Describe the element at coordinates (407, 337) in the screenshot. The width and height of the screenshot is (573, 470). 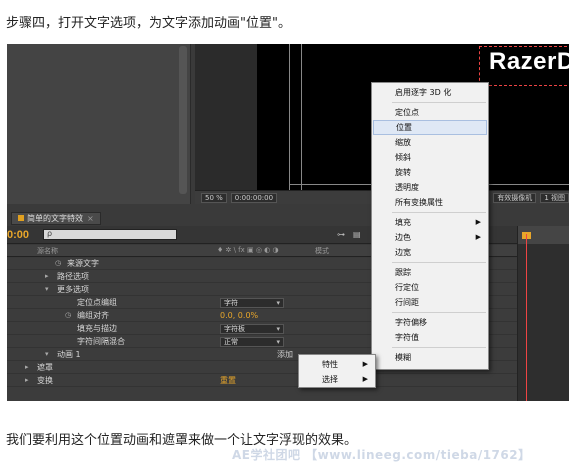
I see `menu-item-label: 字符值` at that location.